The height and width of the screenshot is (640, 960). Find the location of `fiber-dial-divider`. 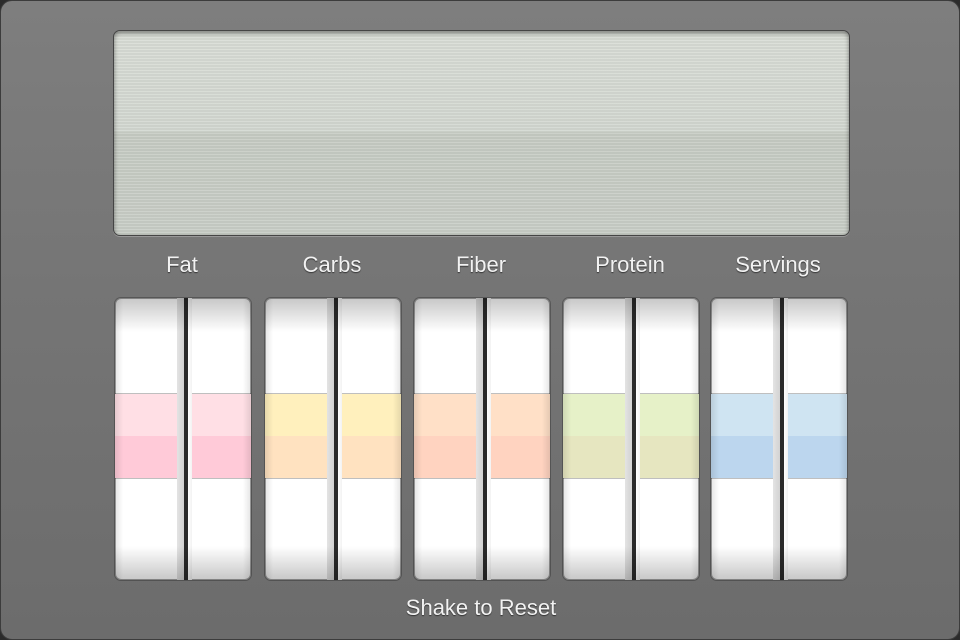

fiber-dial-divider is located at coordinates (483, 439).